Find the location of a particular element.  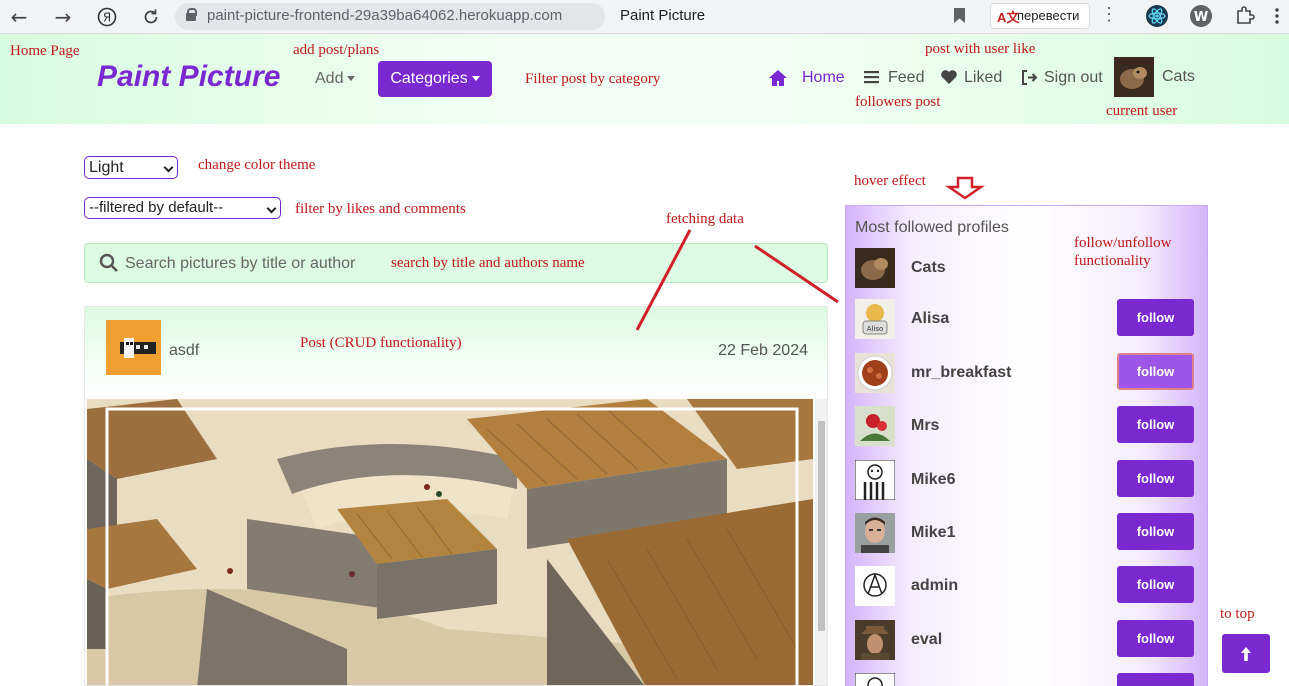

annotation-to-top: to top is located at coordinates (1237, 614).